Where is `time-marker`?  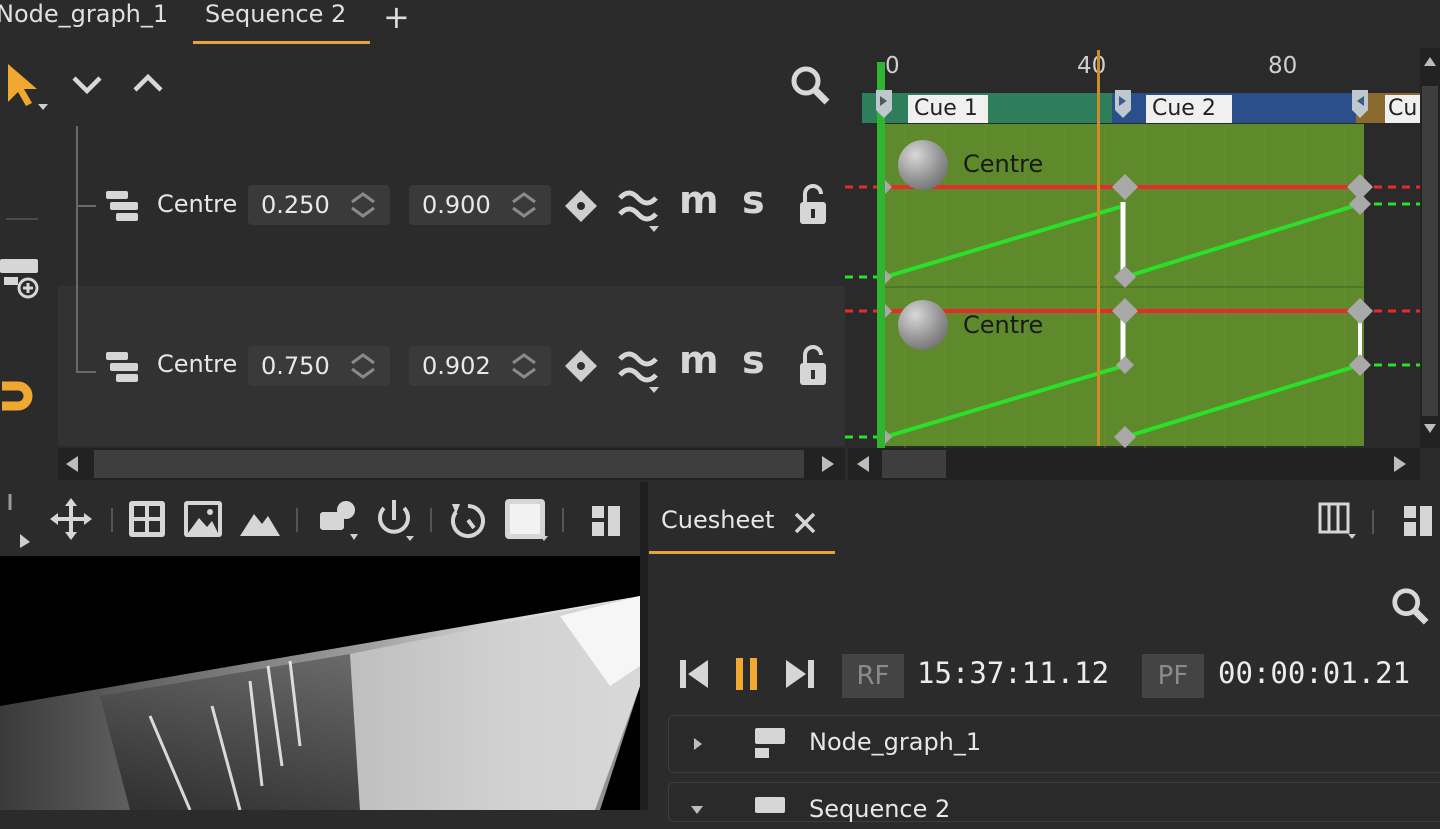
time-marker is located at coordinates (1098, 248).